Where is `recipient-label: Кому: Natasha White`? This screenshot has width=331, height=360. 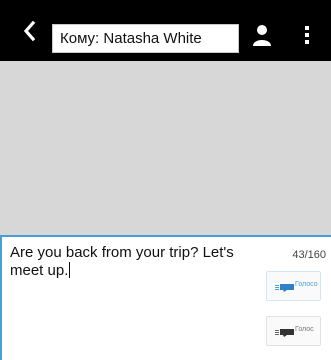
recipient-label: Кому: Natasha White is located at coordinates (131, 38).